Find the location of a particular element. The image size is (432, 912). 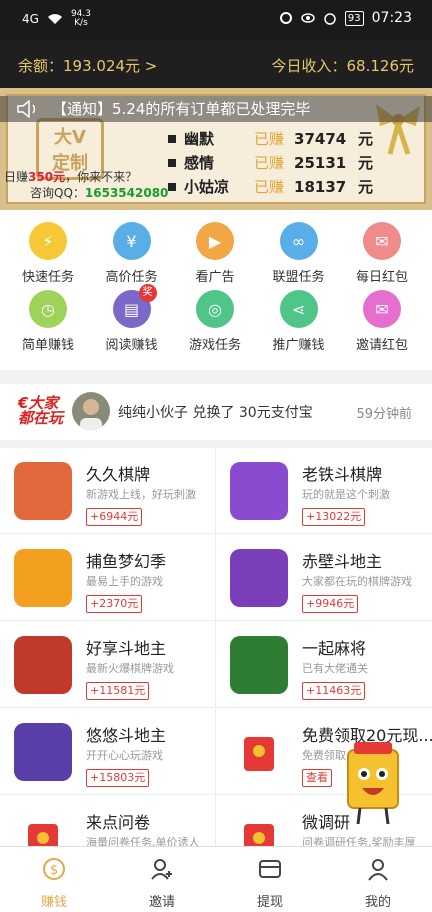

reward-tag: +6944元 is located at coordinates (114, 517).